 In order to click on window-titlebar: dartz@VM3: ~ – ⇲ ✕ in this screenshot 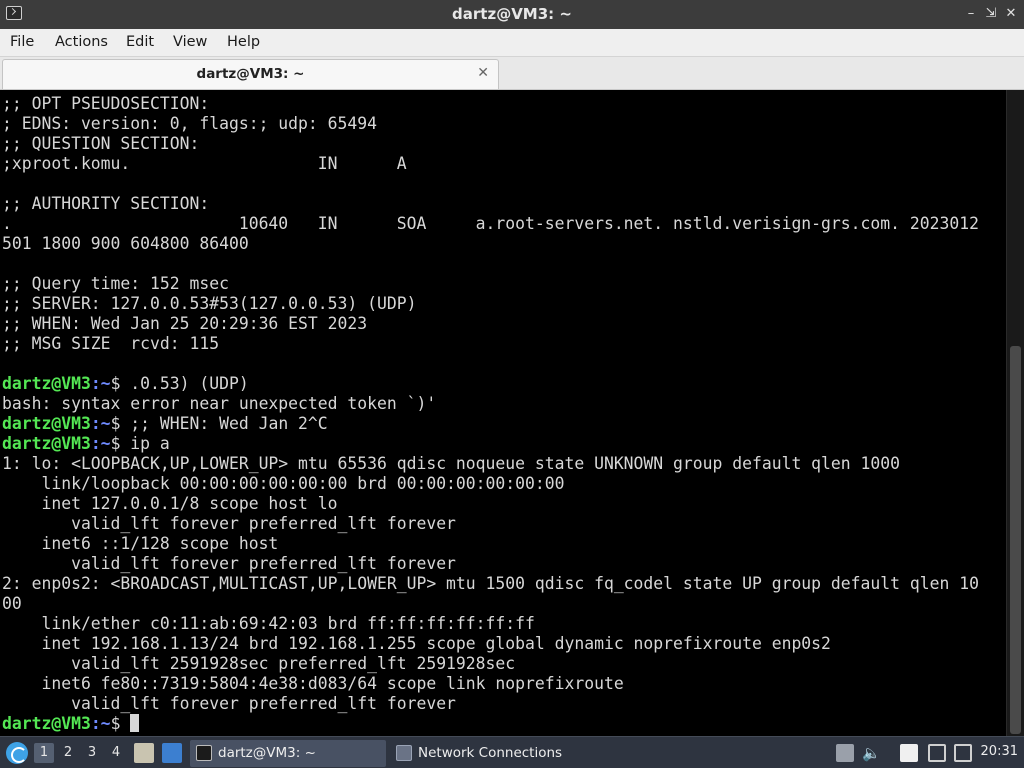, I will do `click(512, 14)`.